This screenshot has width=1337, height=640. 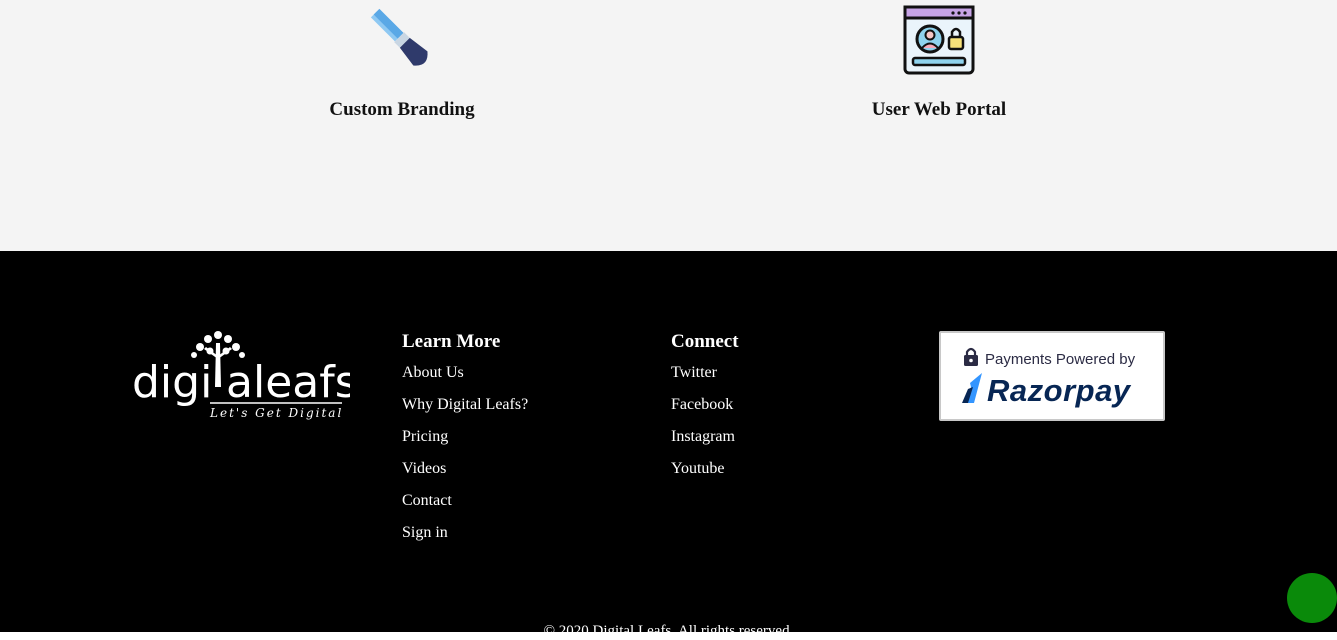 What do you see at coordinates (465, 469) in the screenshot?
I see `footer-link-videos: Videos` at bounding box center [465, 469].